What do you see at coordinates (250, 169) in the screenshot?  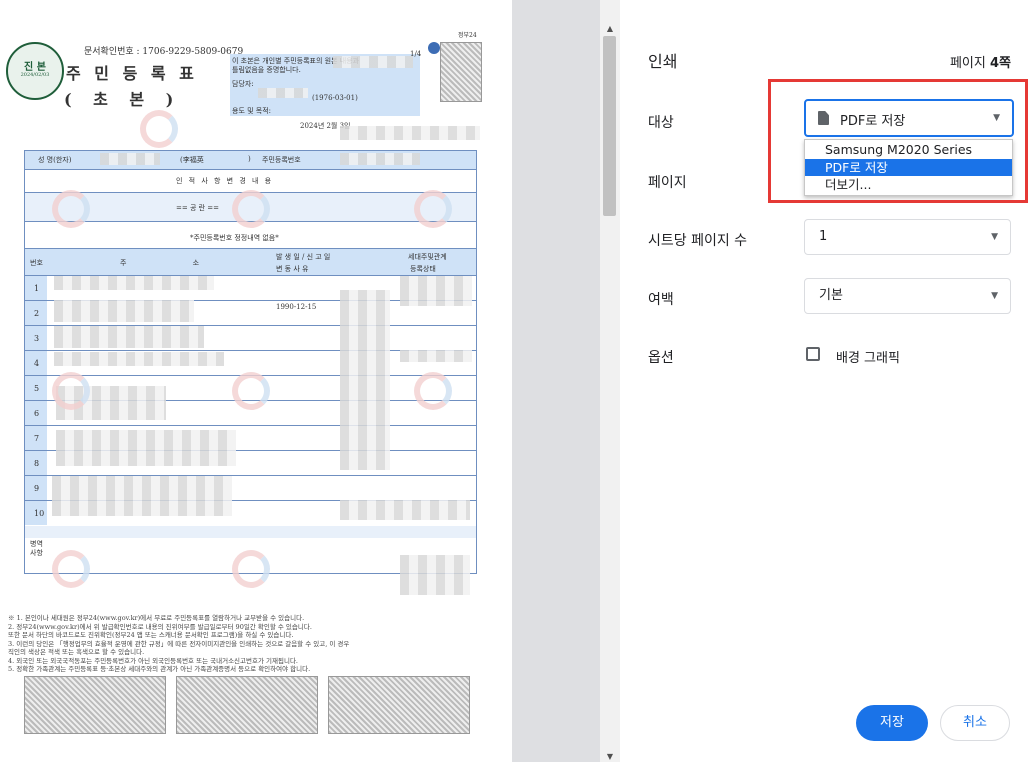 I see `table-divider` at bounding box center [250, 169].